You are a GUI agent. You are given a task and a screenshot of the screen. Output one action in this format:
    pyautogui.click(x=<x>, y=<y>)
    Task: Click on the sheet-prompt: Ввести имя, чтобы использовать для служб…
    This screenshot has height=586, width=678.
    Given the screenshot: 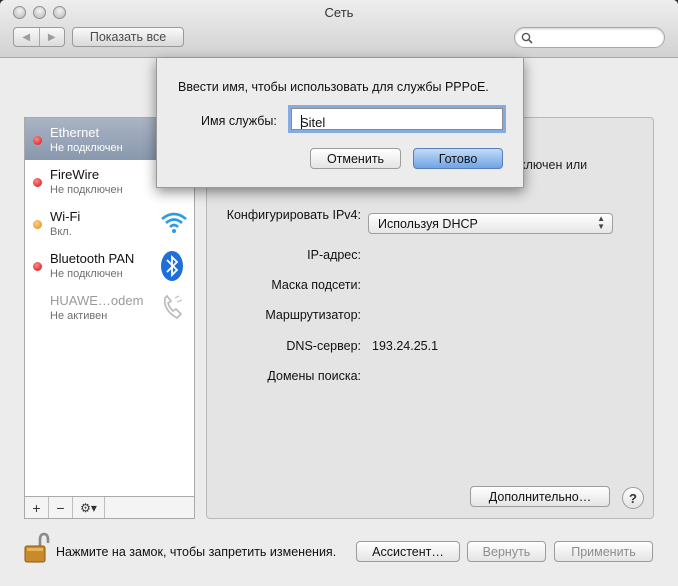 What is the action you would take?
    pyautogui.click(x=333, y=87)
    